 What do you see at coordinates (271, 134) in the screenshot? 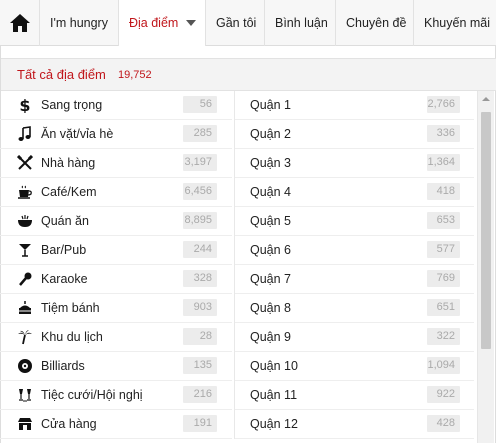
I see `district-label: Quận 2` at bounding box center [271, 134].